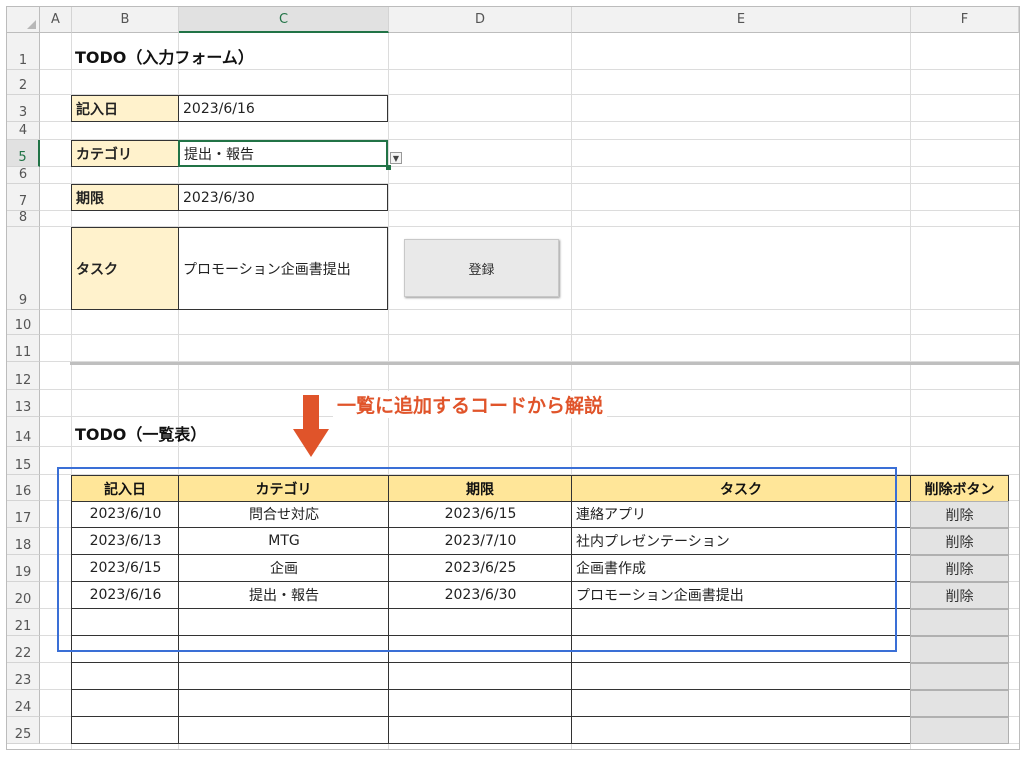 The image size is (1024, 758). I want to click on row-header-16: 16, so click(23, 488).